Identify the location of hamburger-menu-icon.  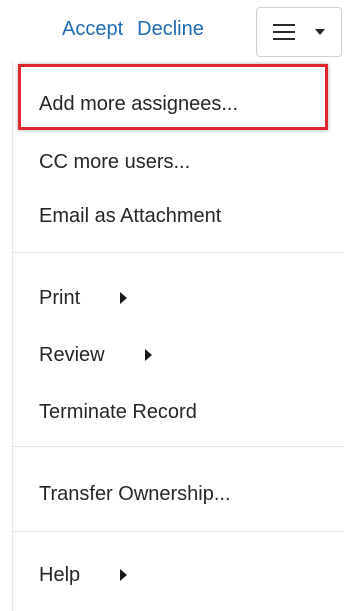
(284, 32).